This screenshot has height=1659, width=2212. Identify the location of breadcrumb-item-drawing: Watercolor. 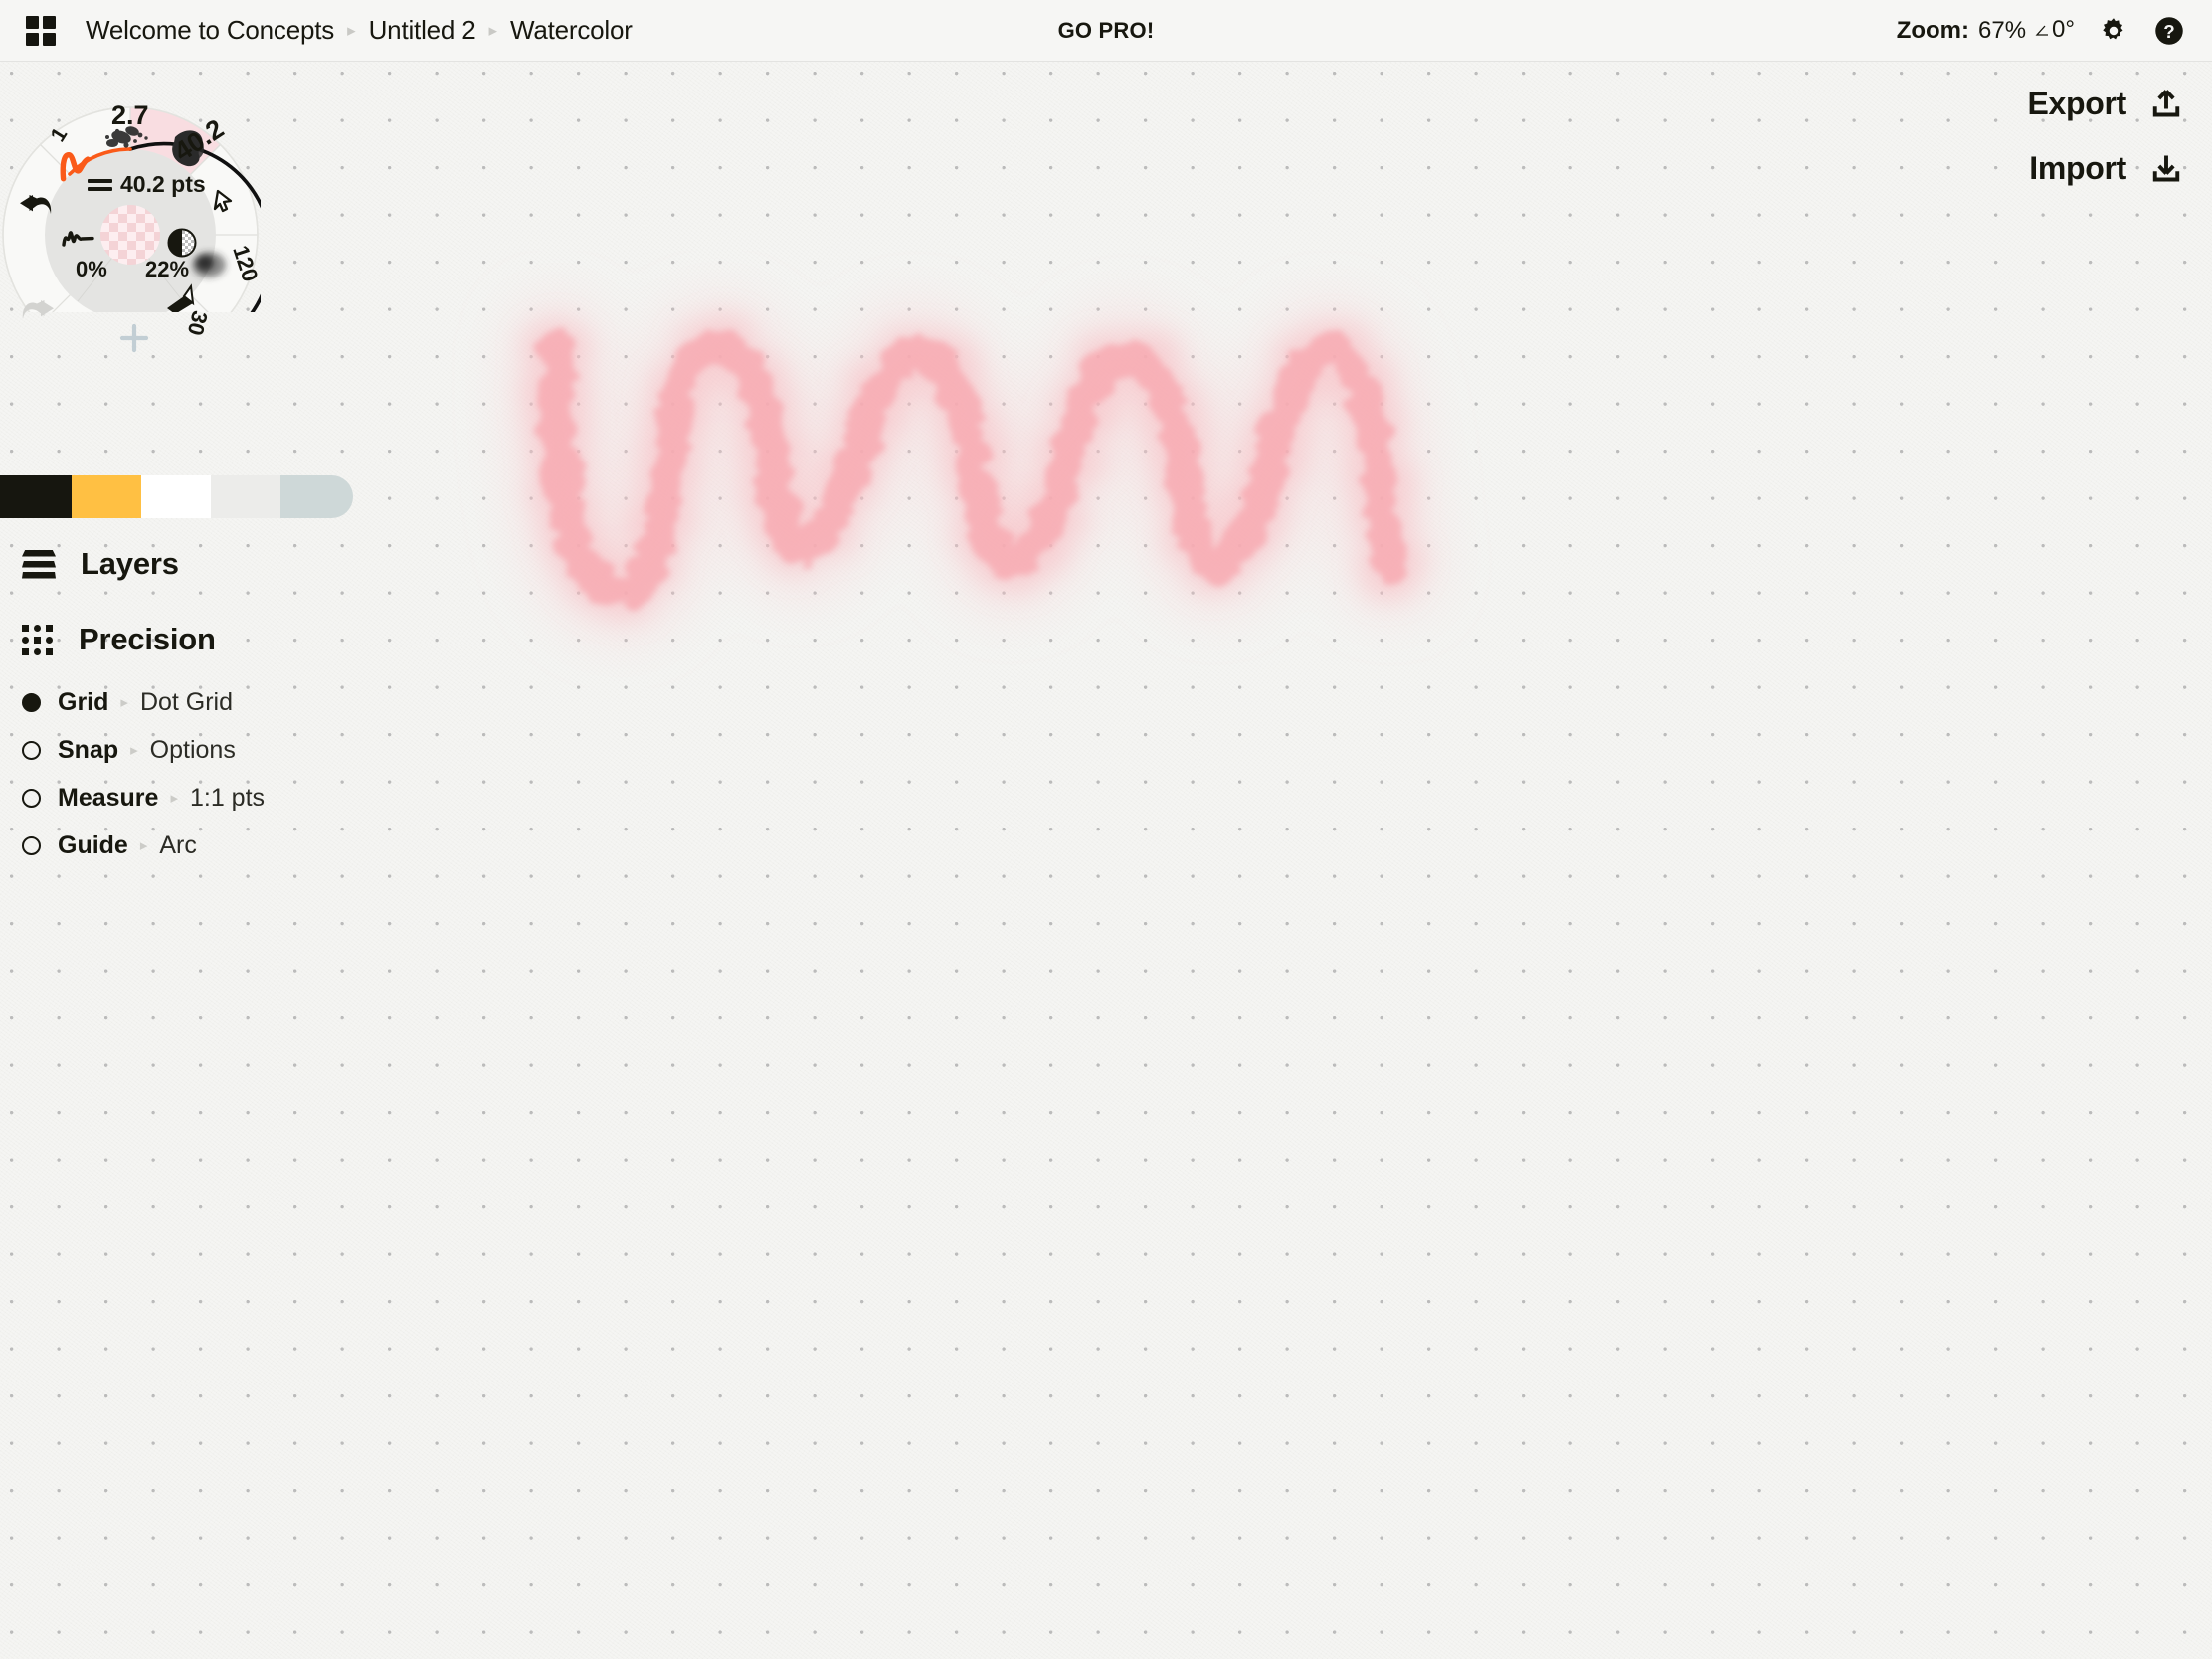
(571, 30).